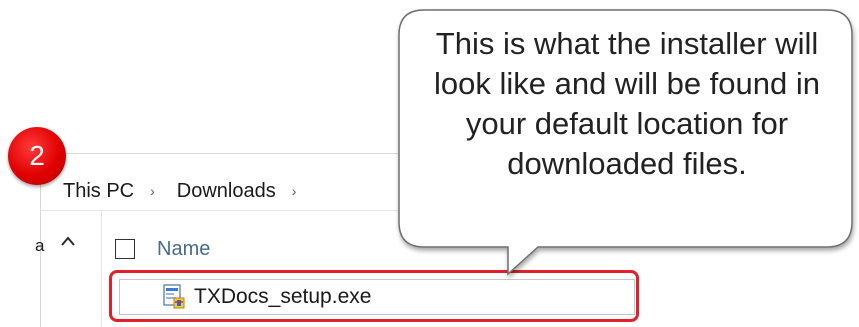 The height and width of the screenshot is (327, 859). What do you see at coordinates (37, 156) in the screenshot?
I see `step-number-badge: 2` at bounding box center [37, 156].